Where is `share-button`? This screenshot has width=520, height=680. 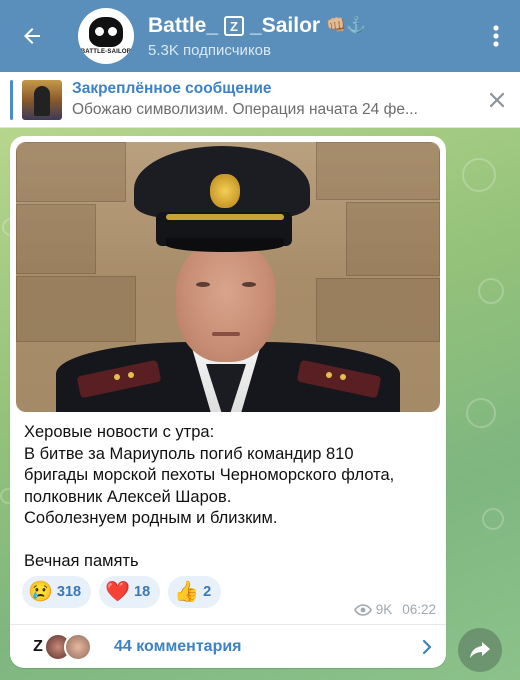 share-button is located at coordinates (480, 650).